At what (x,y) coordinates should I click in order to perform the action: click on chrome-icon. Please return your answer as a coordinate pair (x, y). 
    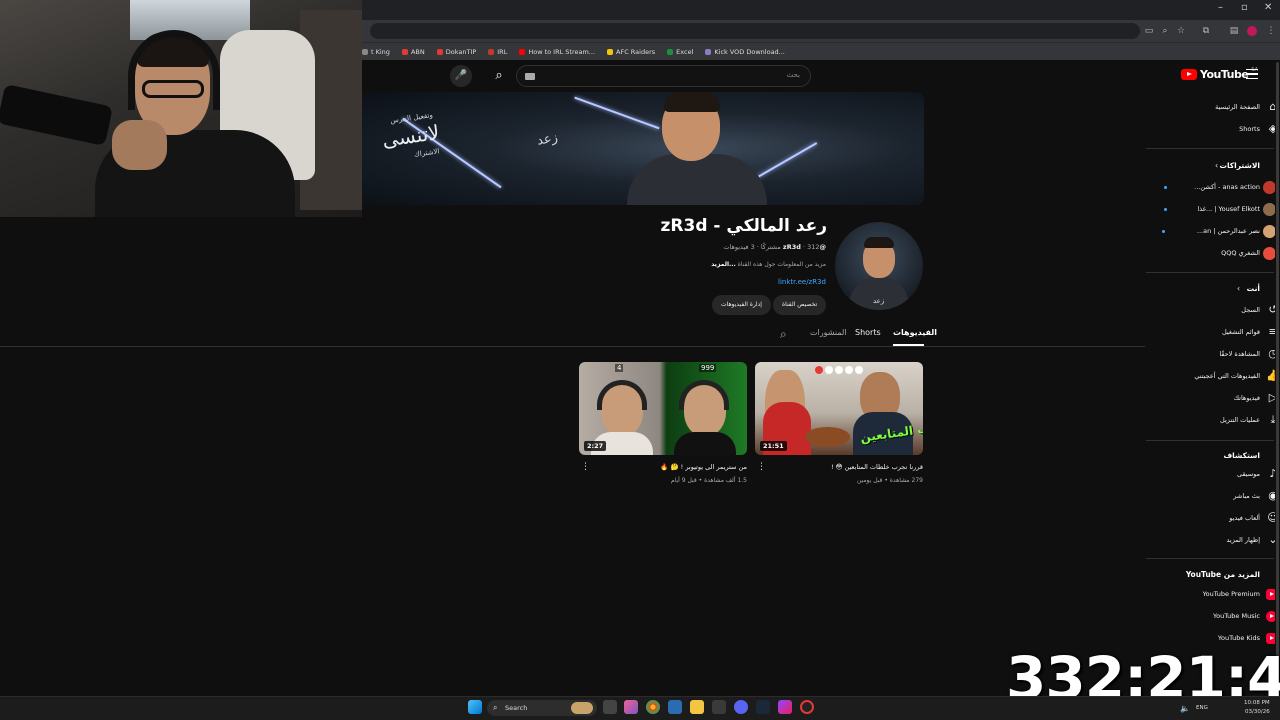
    Looking at the image, I should click on (653, 707).